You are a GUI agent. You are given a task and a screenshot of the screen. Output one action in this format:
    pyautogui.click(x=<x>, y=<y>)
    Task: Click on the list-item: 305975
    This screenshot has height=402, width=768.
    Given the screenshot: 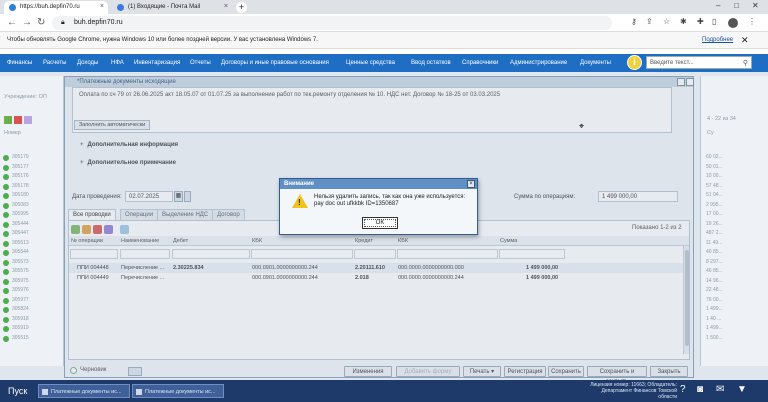 What is the action you would take?
    pyautogui.click(x=32, y=282)
    